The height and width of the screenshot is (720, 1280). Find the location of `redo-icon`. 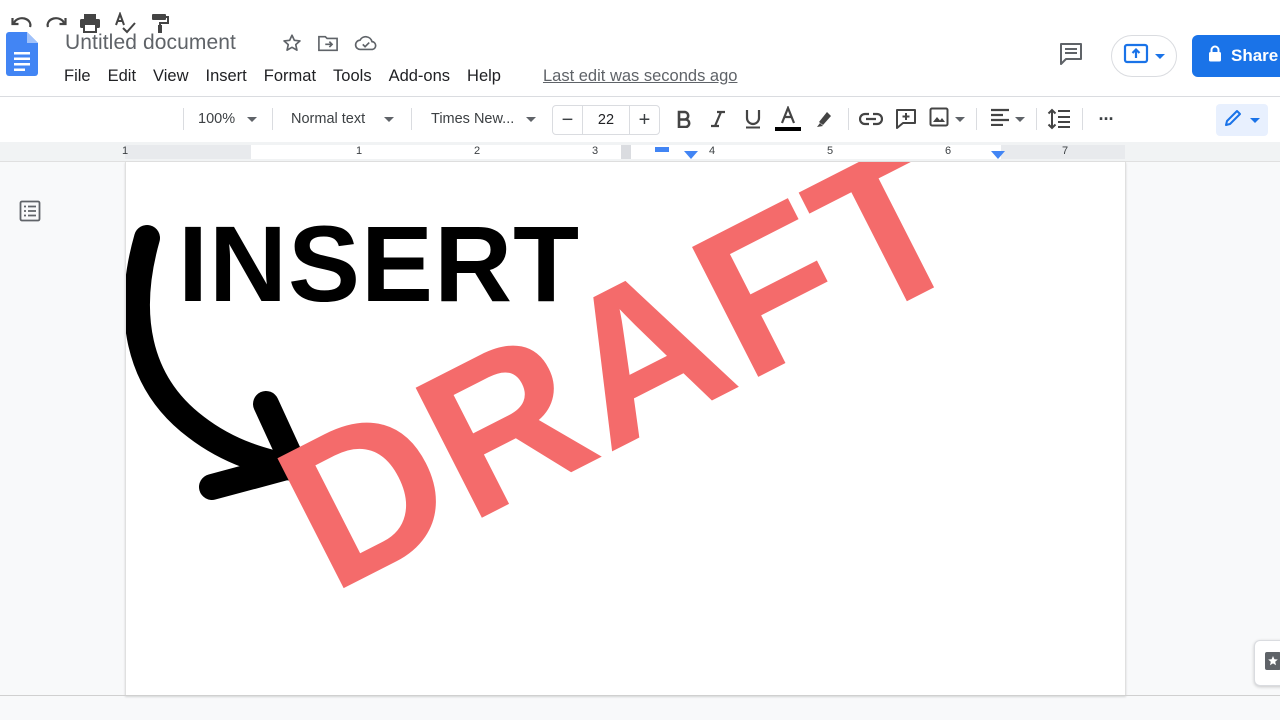

redo-icon is located at coordinates (56, 23).